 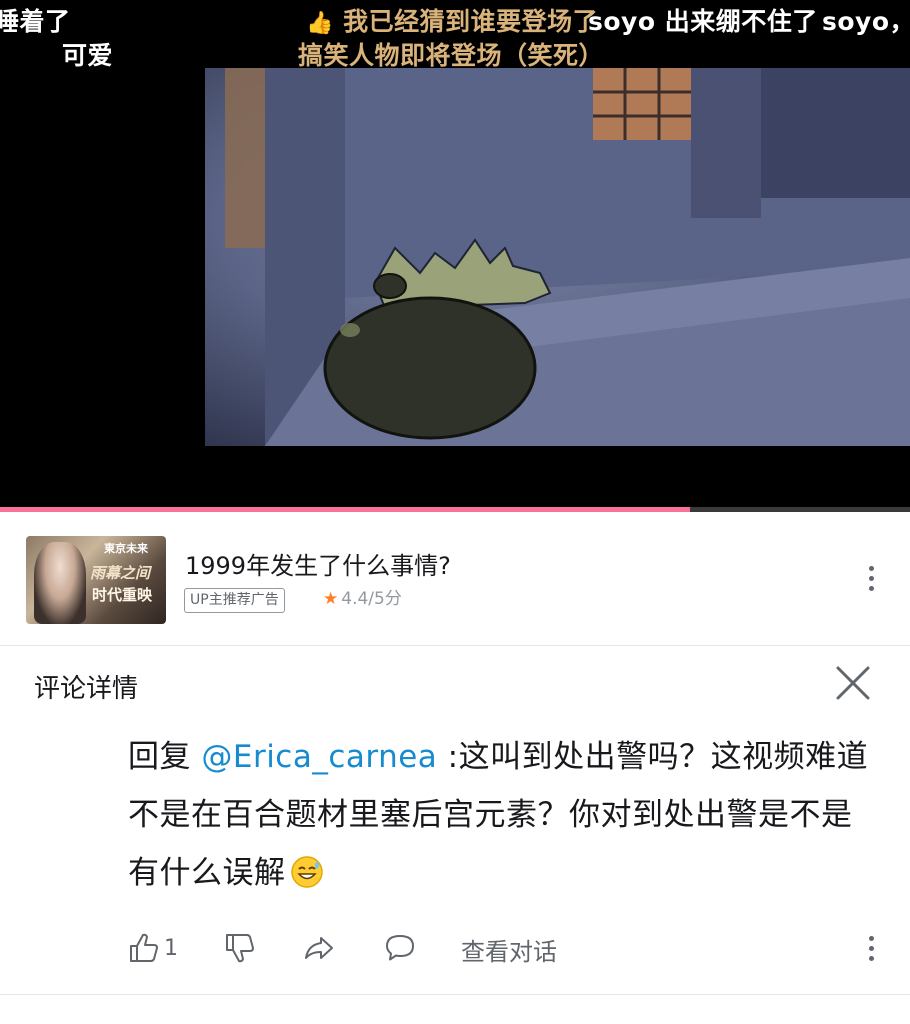 I want to click on dislike-button, so click(x=240, y=948).